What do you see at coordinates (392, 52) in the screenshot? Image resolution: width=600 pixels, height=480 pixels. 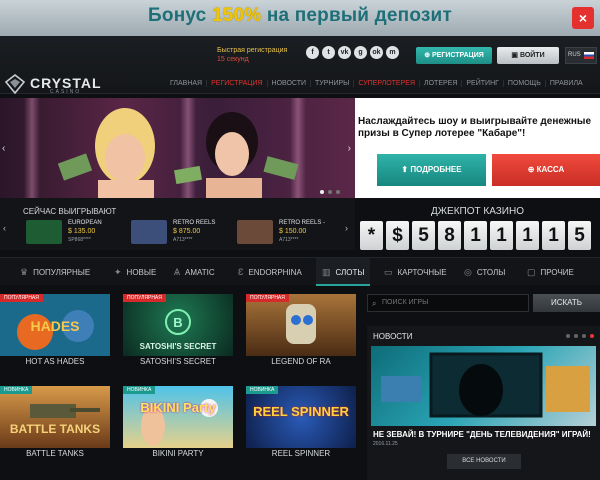 I see `mailru-icon: m` at bounding box center [392, 52].